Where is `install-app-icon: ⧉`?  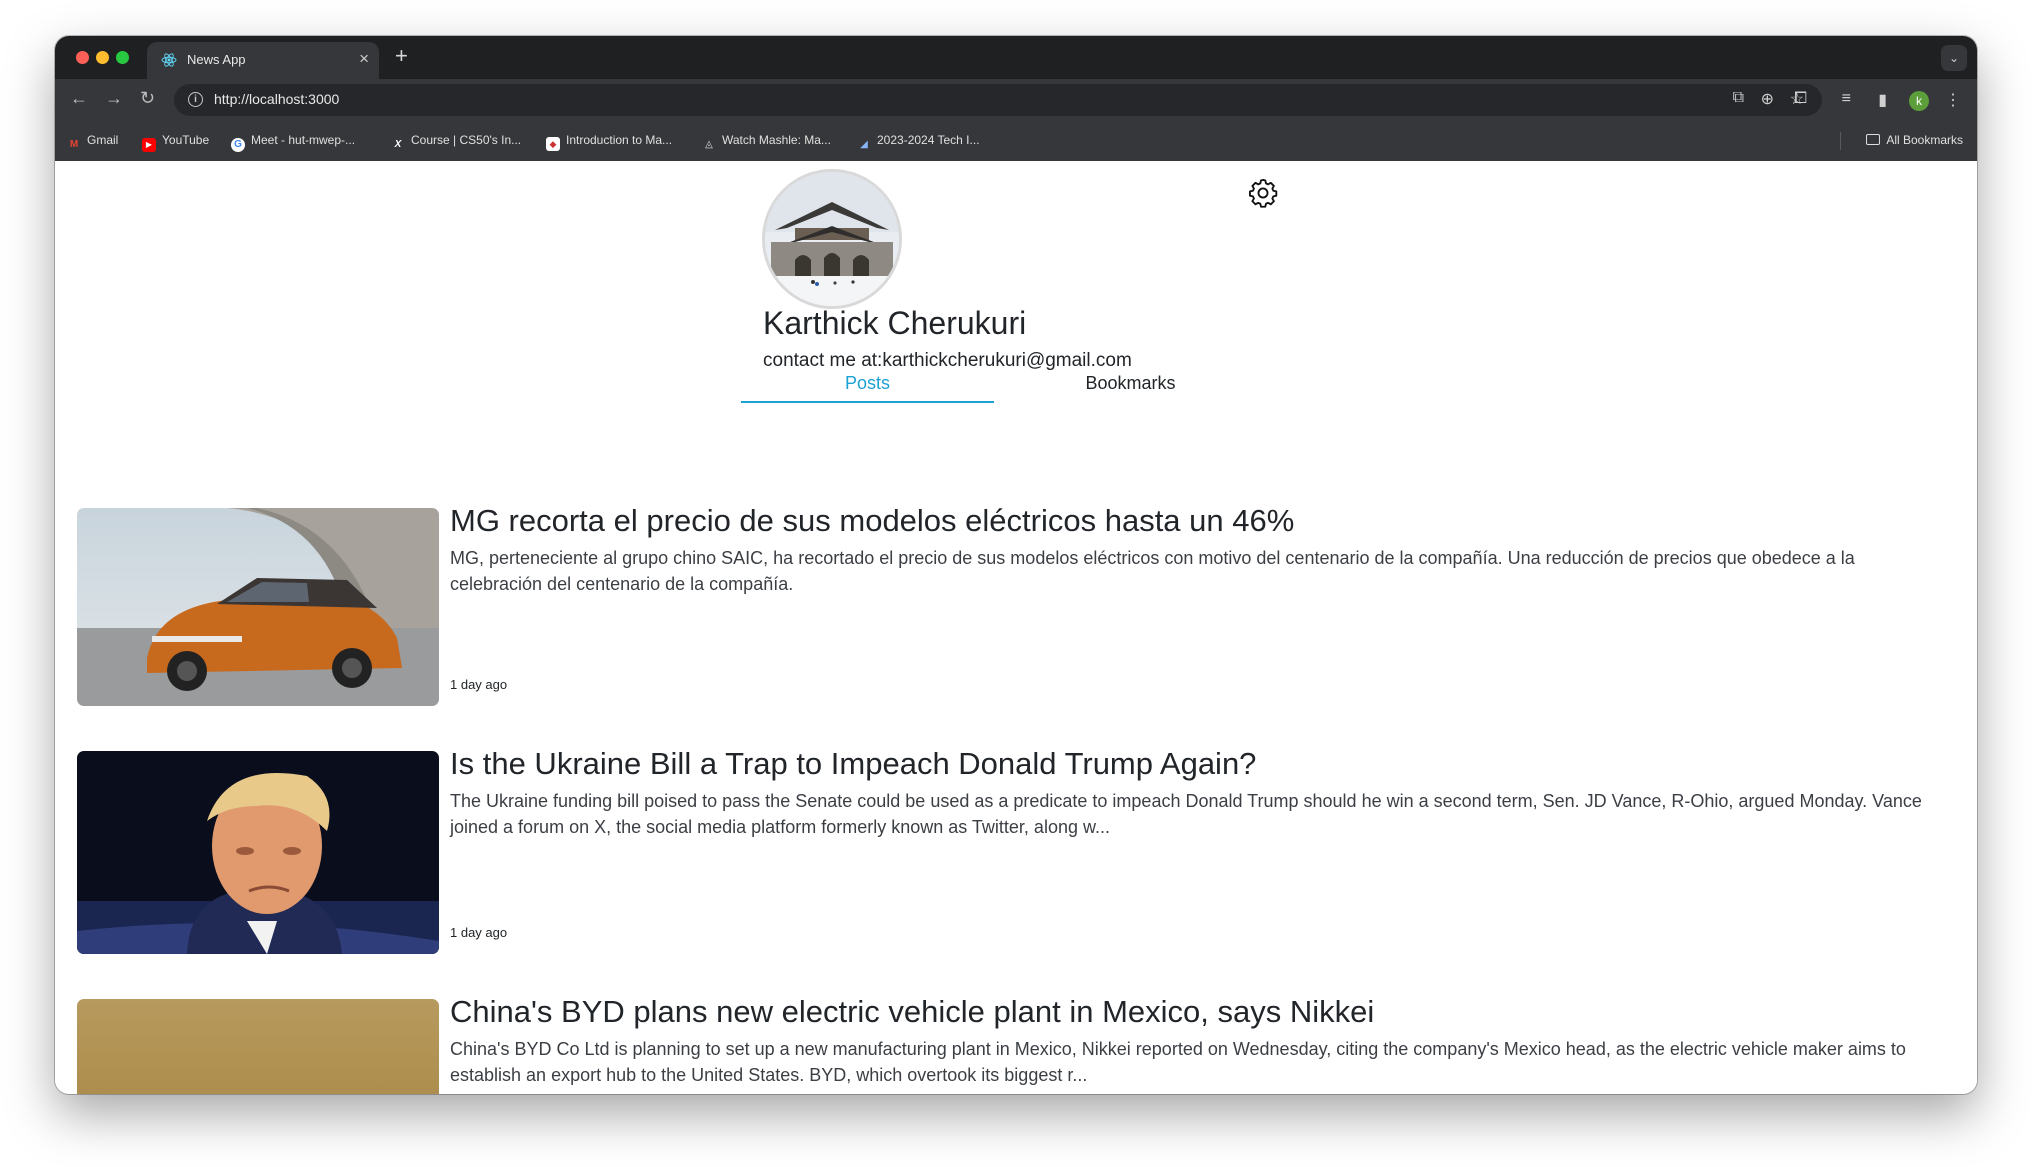 install-app-icon: ⧉ is located at coordinates (1738, 98).